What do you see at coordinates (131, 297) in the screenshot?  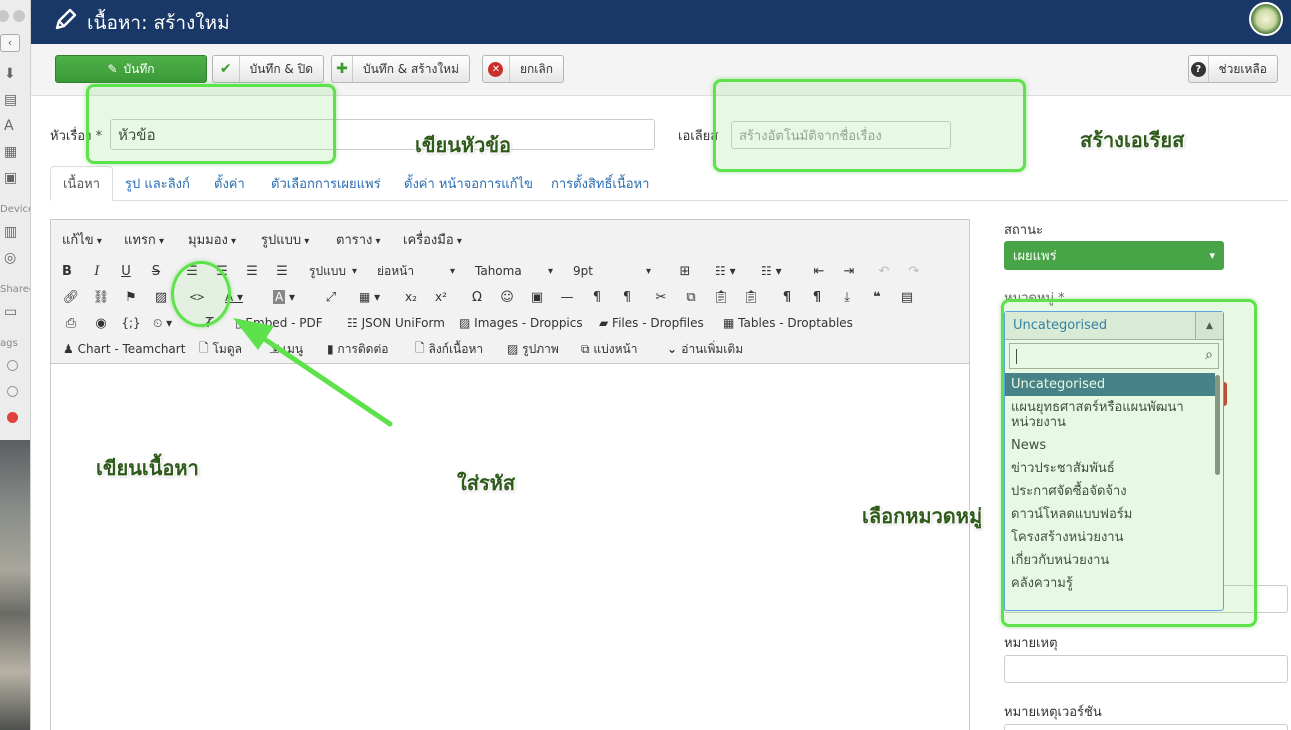 I see `anchor-icon: ⚑` at bounding box center [131, 297].